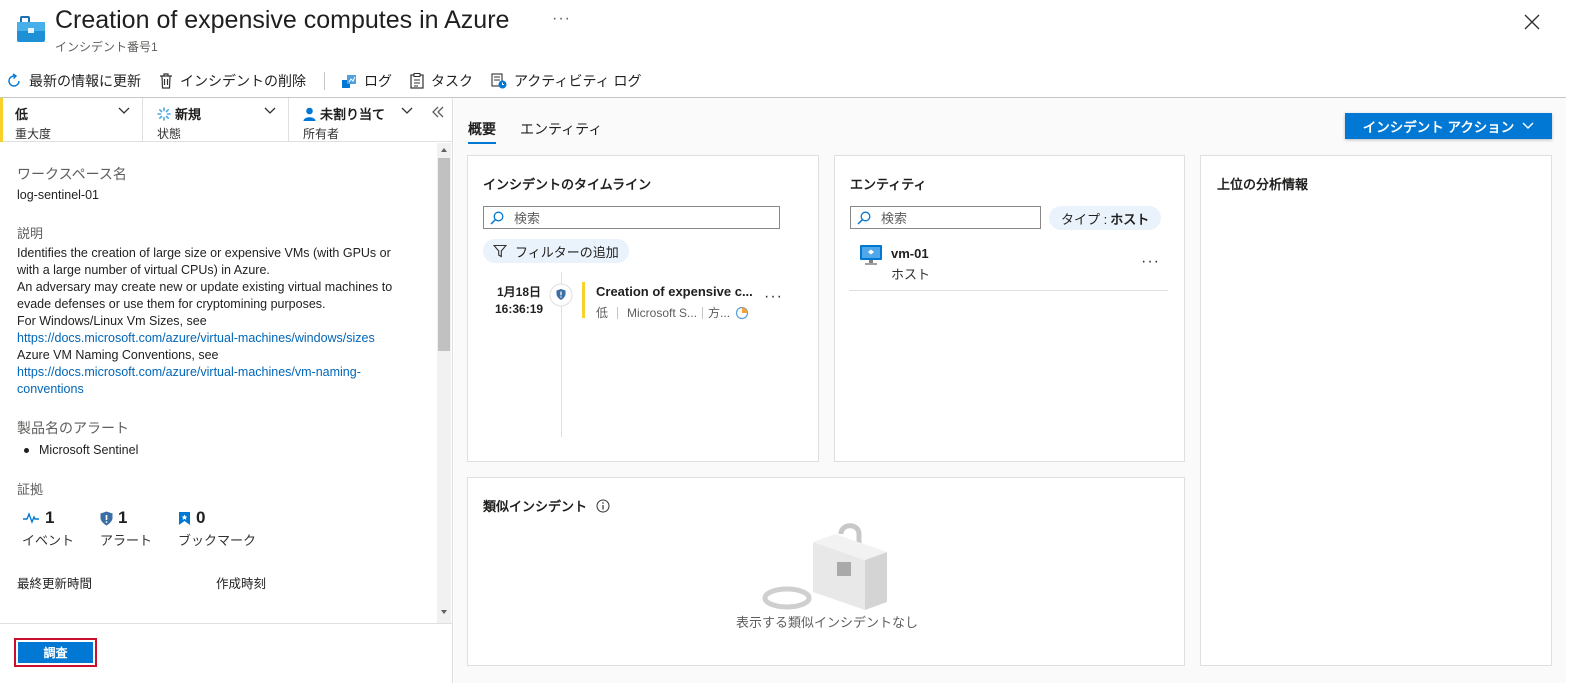 The image size is (1585, 683). What do you see at coordinates (216, 120) in the screenshot?
I see `status-dropdown: 新規 状態` at bounding box center [216, 120].